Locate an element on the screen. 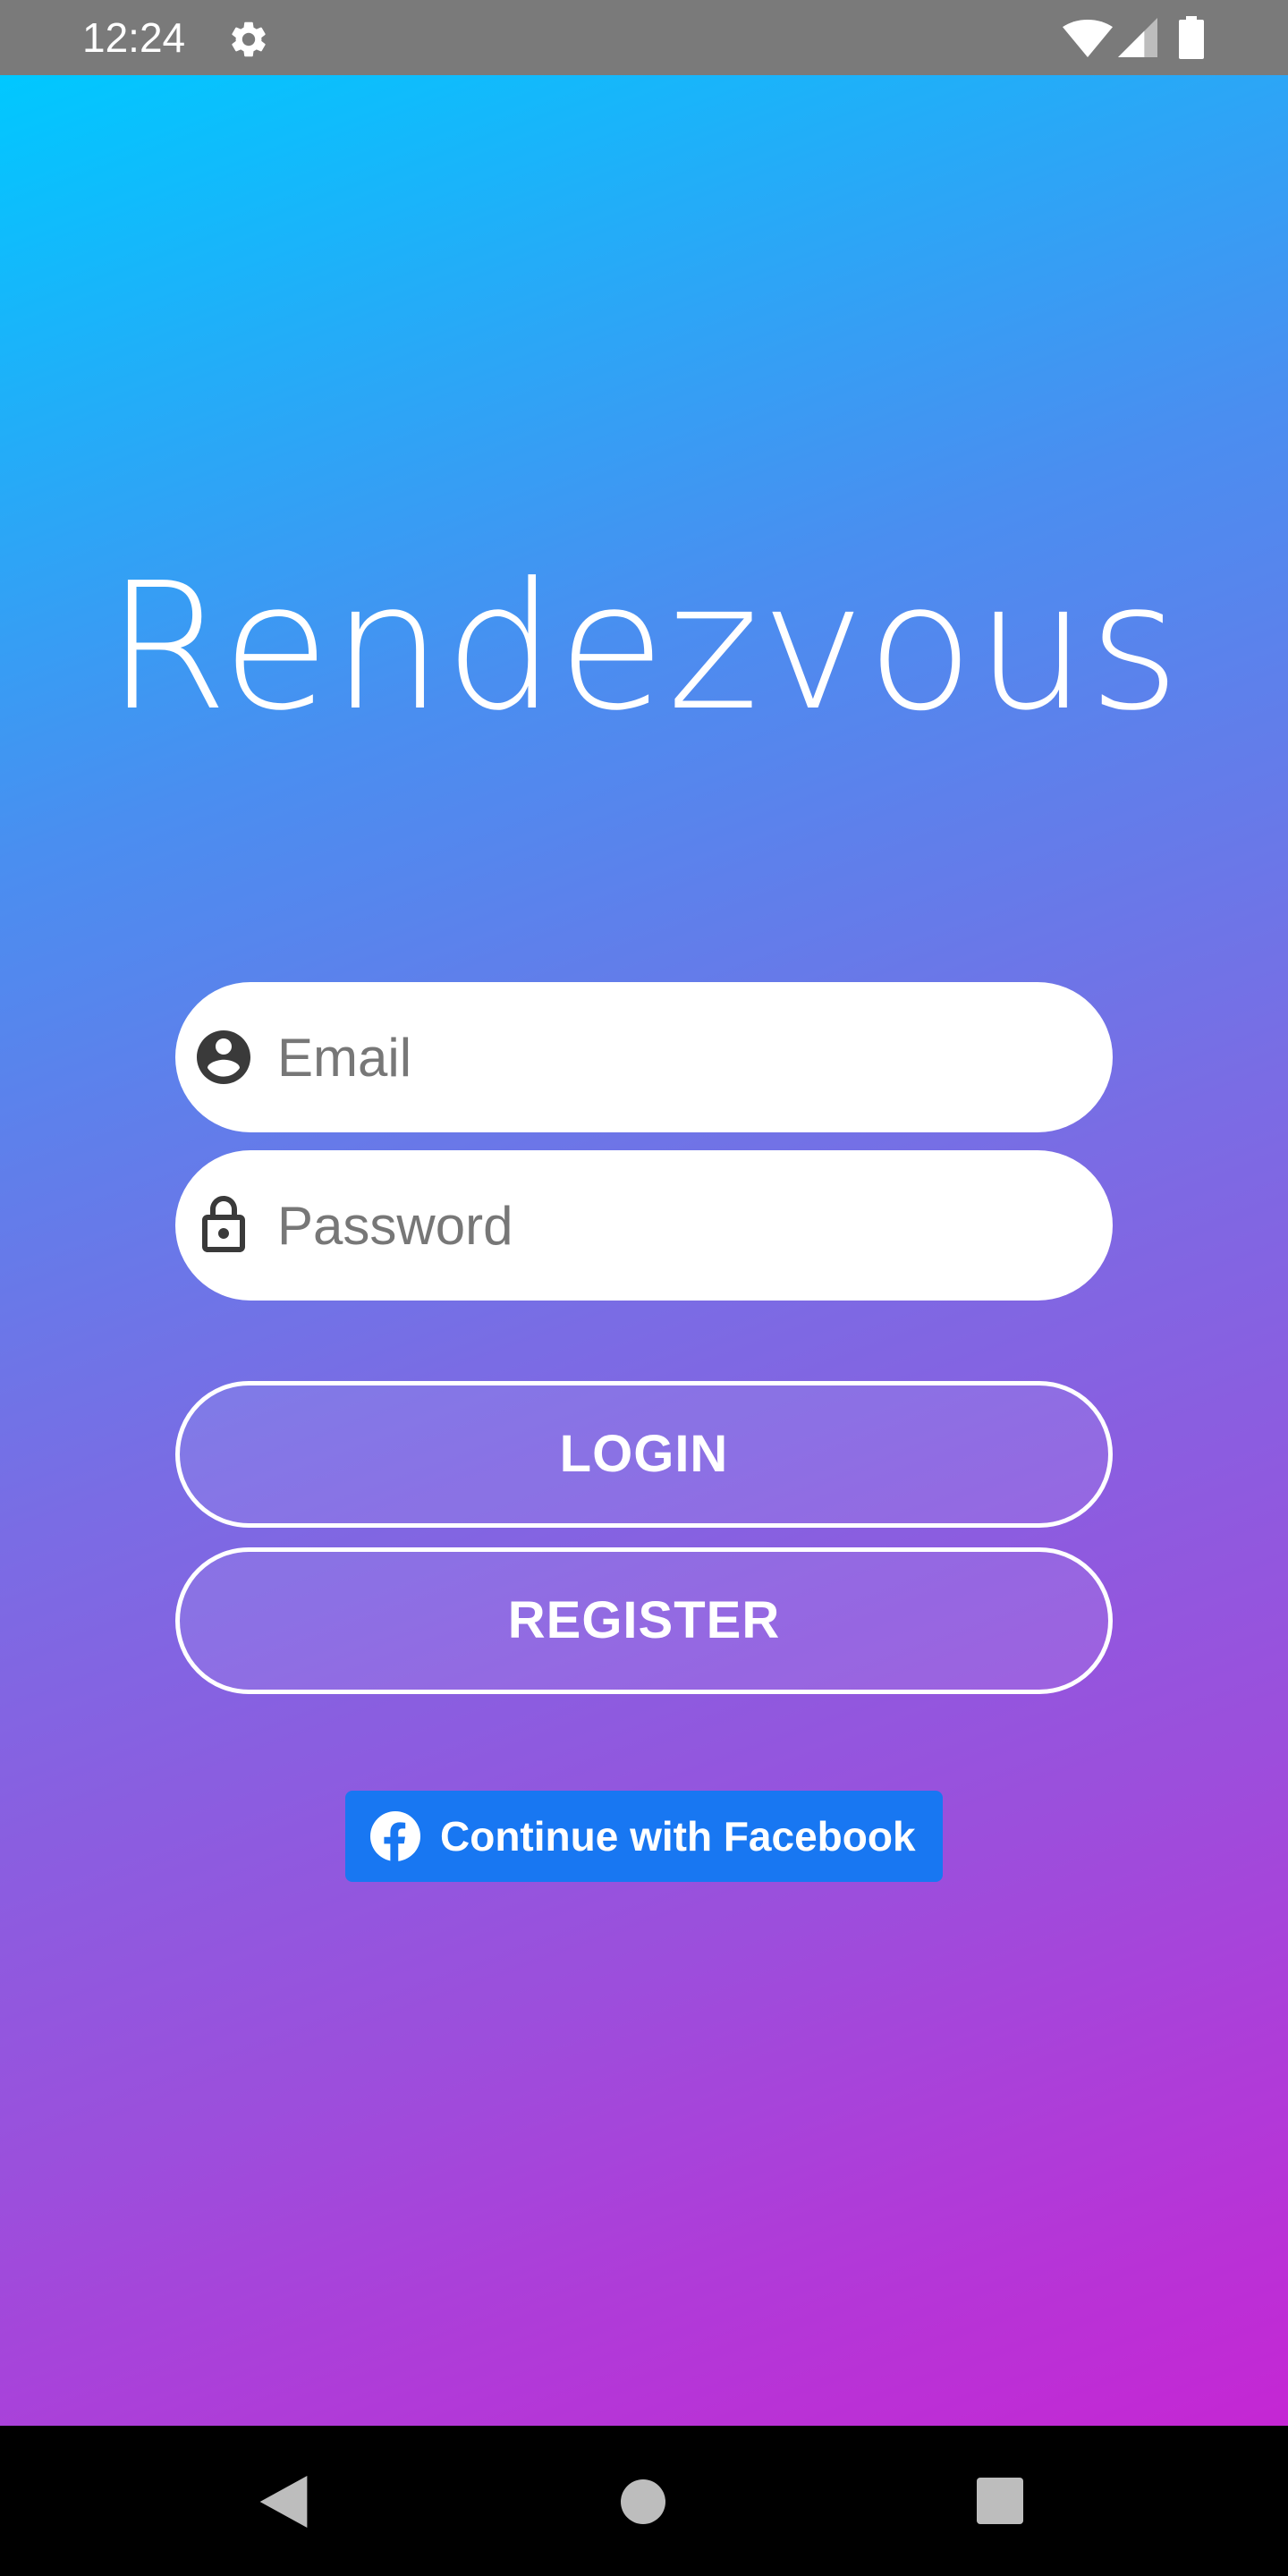 Image resolution: width=1288 pixels, height=2576 pixels. email-input is located at coordinates (679, 1057).